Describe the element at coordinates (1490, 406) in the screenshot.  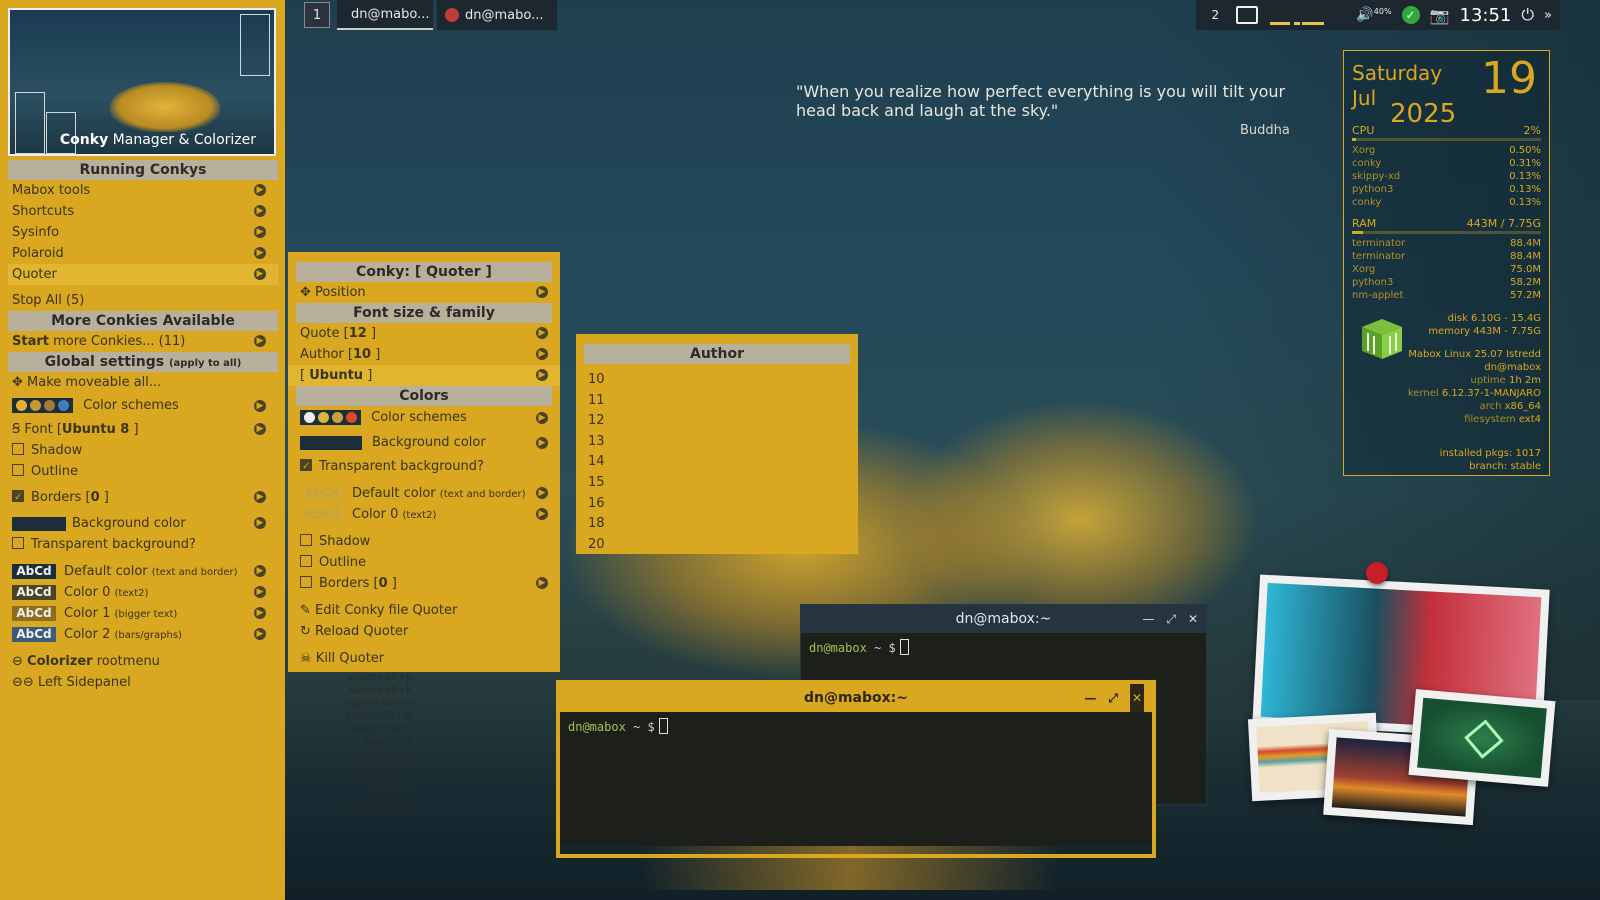
I see `arch-label: arch` at that location.